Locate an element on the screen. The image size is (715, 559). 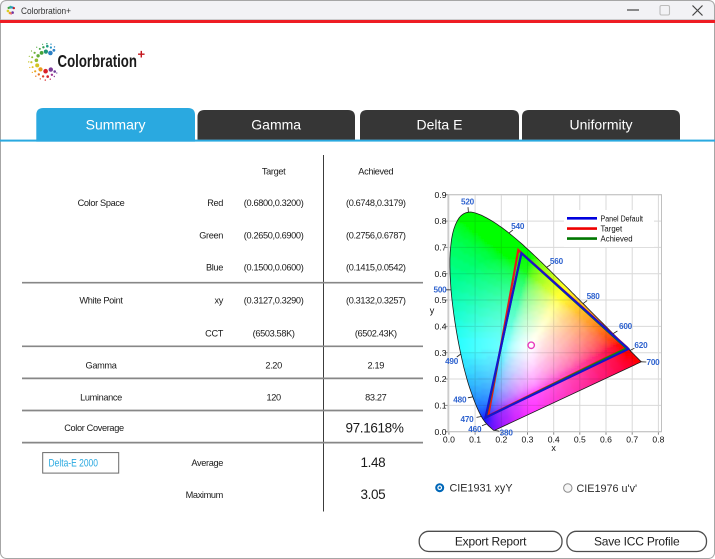
svg-text: 0.0 is located at coordinates (441, 432).